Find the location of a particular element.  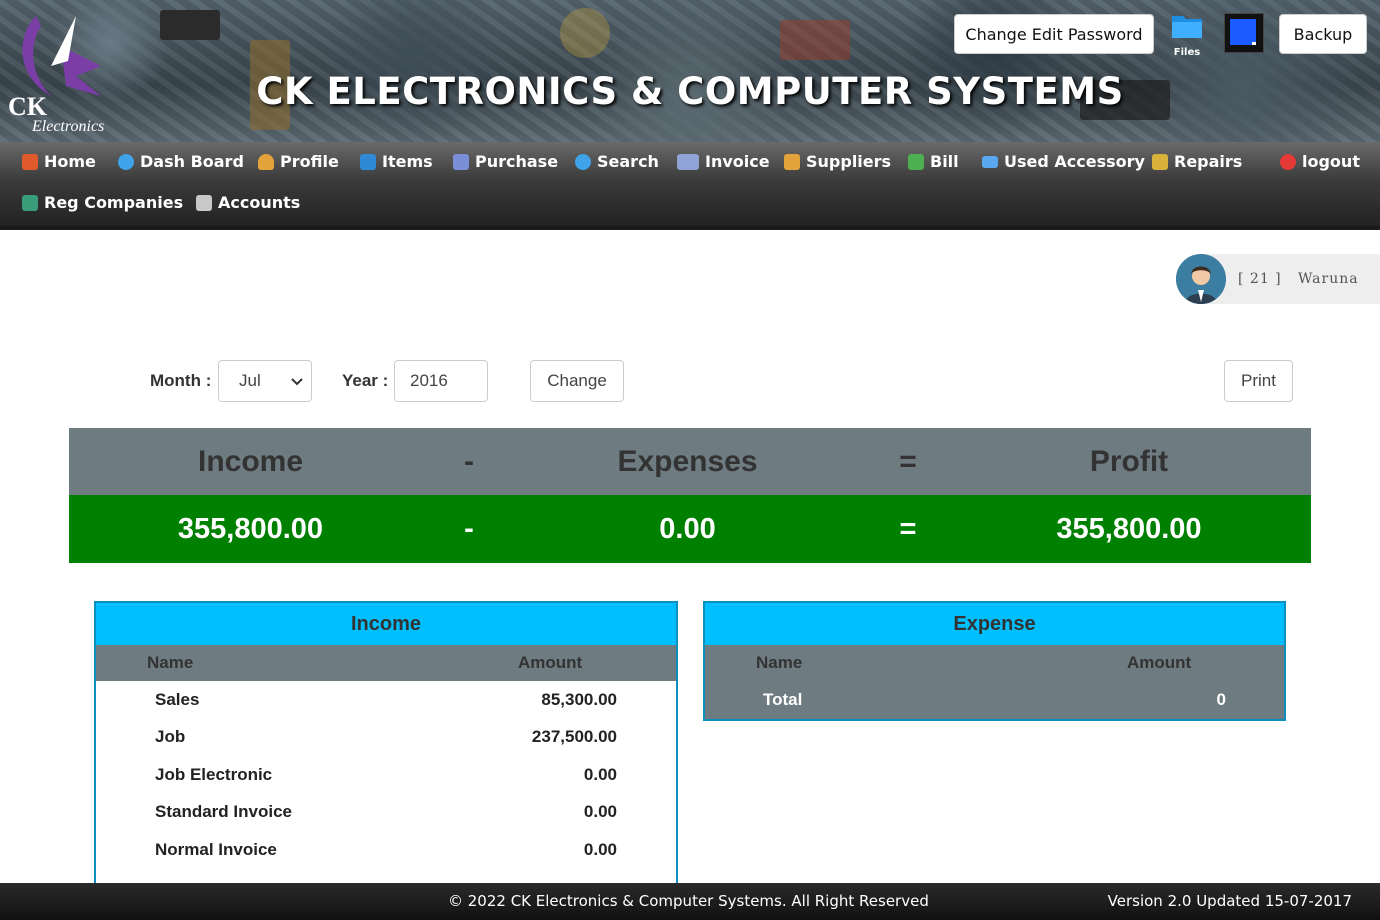

nav-item-suppliers: Suppliers is located at coordinates (837, 161).